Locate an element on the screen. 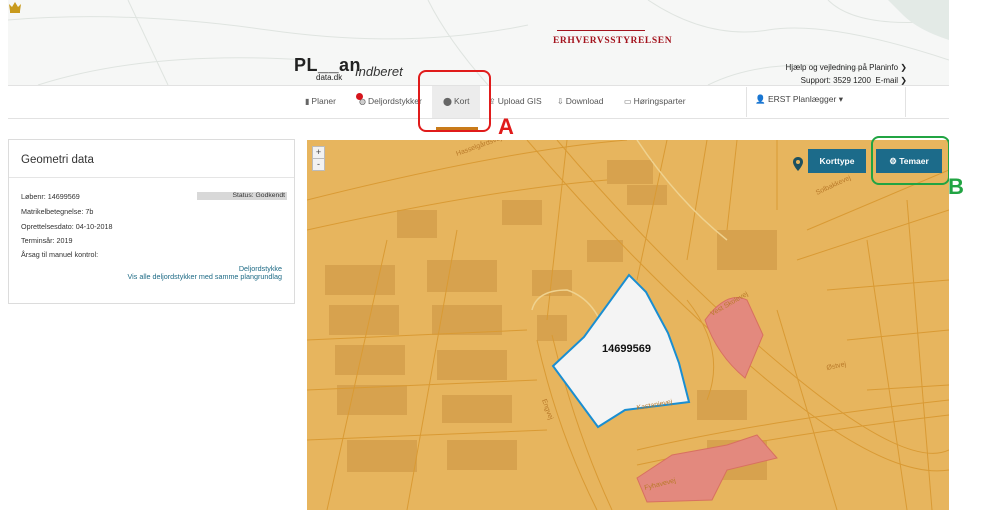 Image resolution: width=983 pixels, height=515 pixels. street-label: Hasselgårdsvej is located at coordinates (479, 149).